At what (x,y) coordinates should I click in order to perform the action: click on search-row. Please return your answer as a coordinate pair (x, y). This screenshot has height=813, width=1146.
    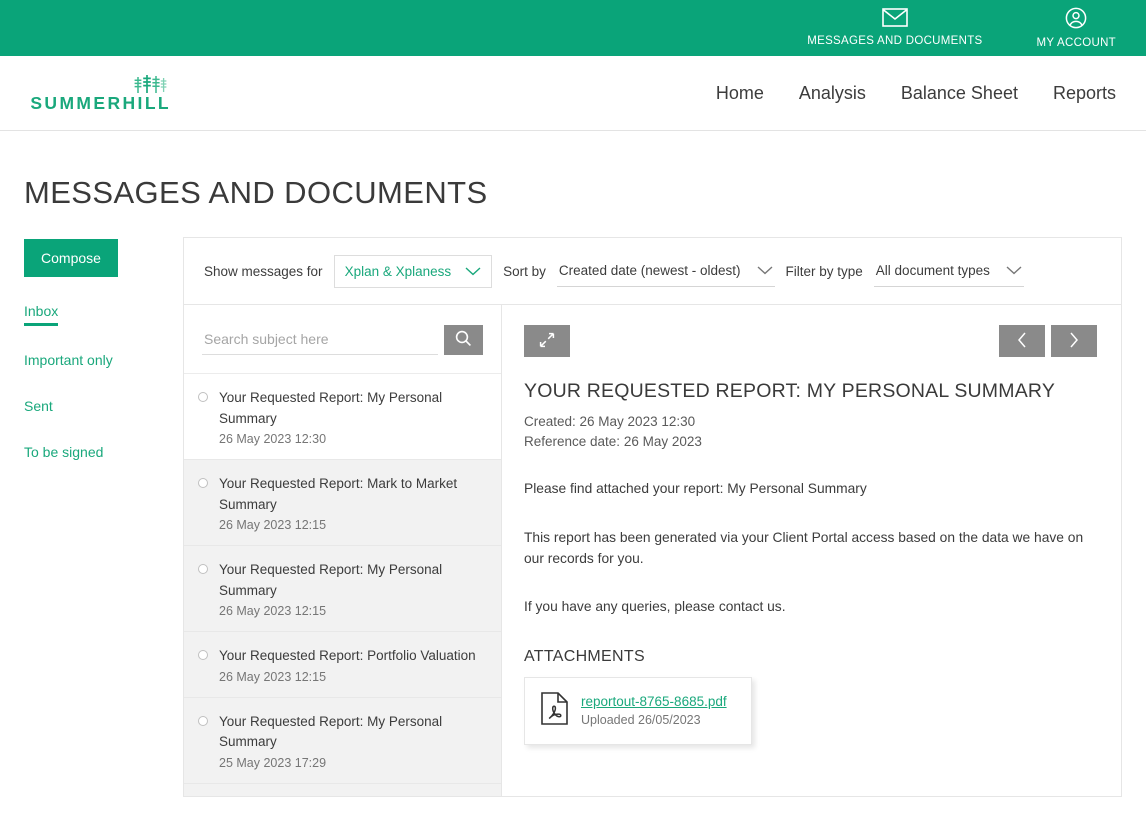
    Looking at the image, I should click on (342, 339).